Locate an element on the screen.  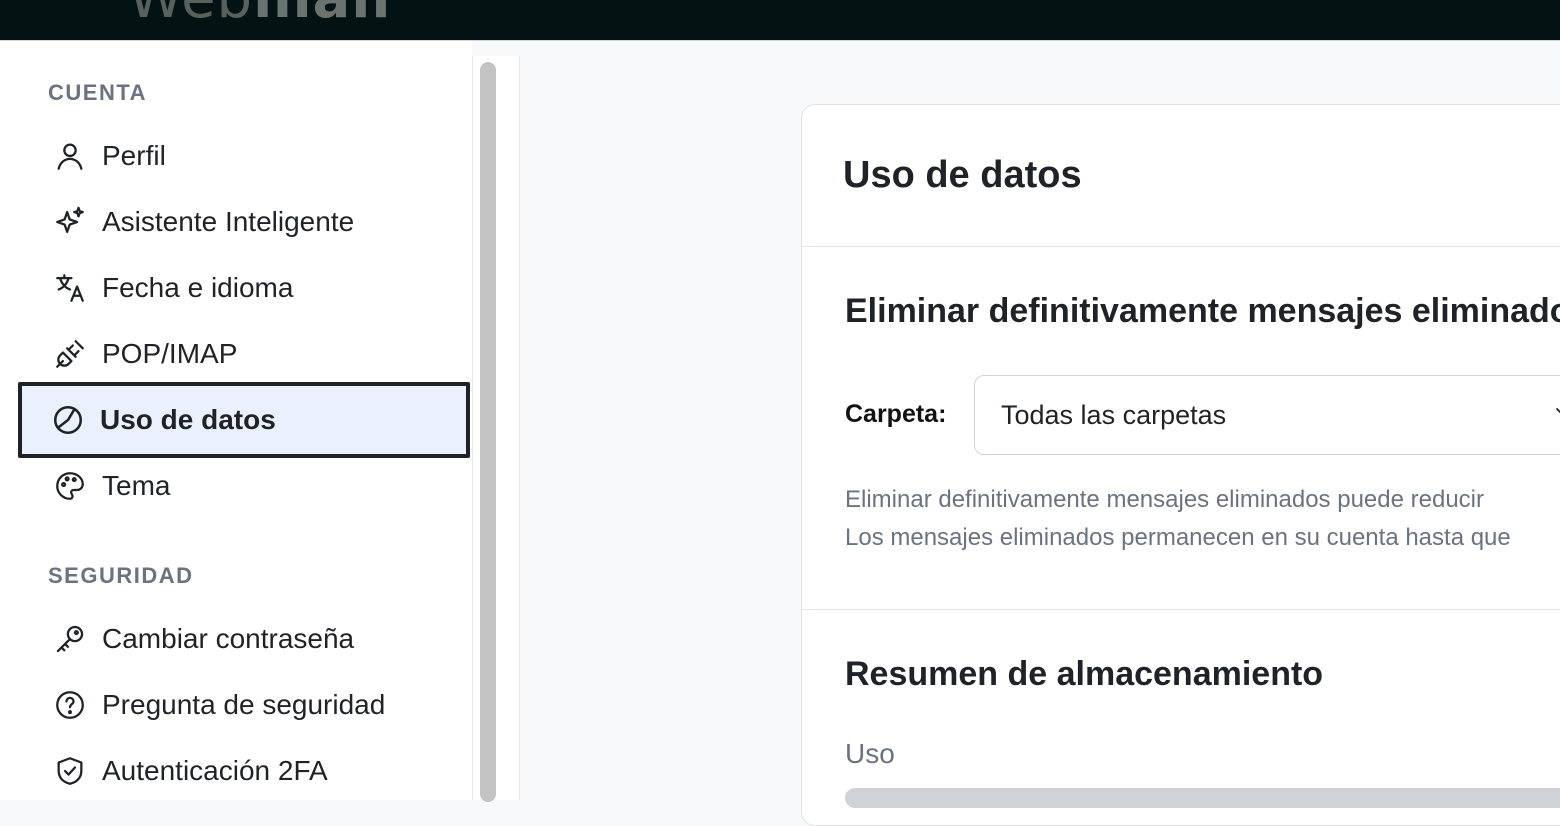
sidebar-item-label: Tema is located at coordinates (136, 485).